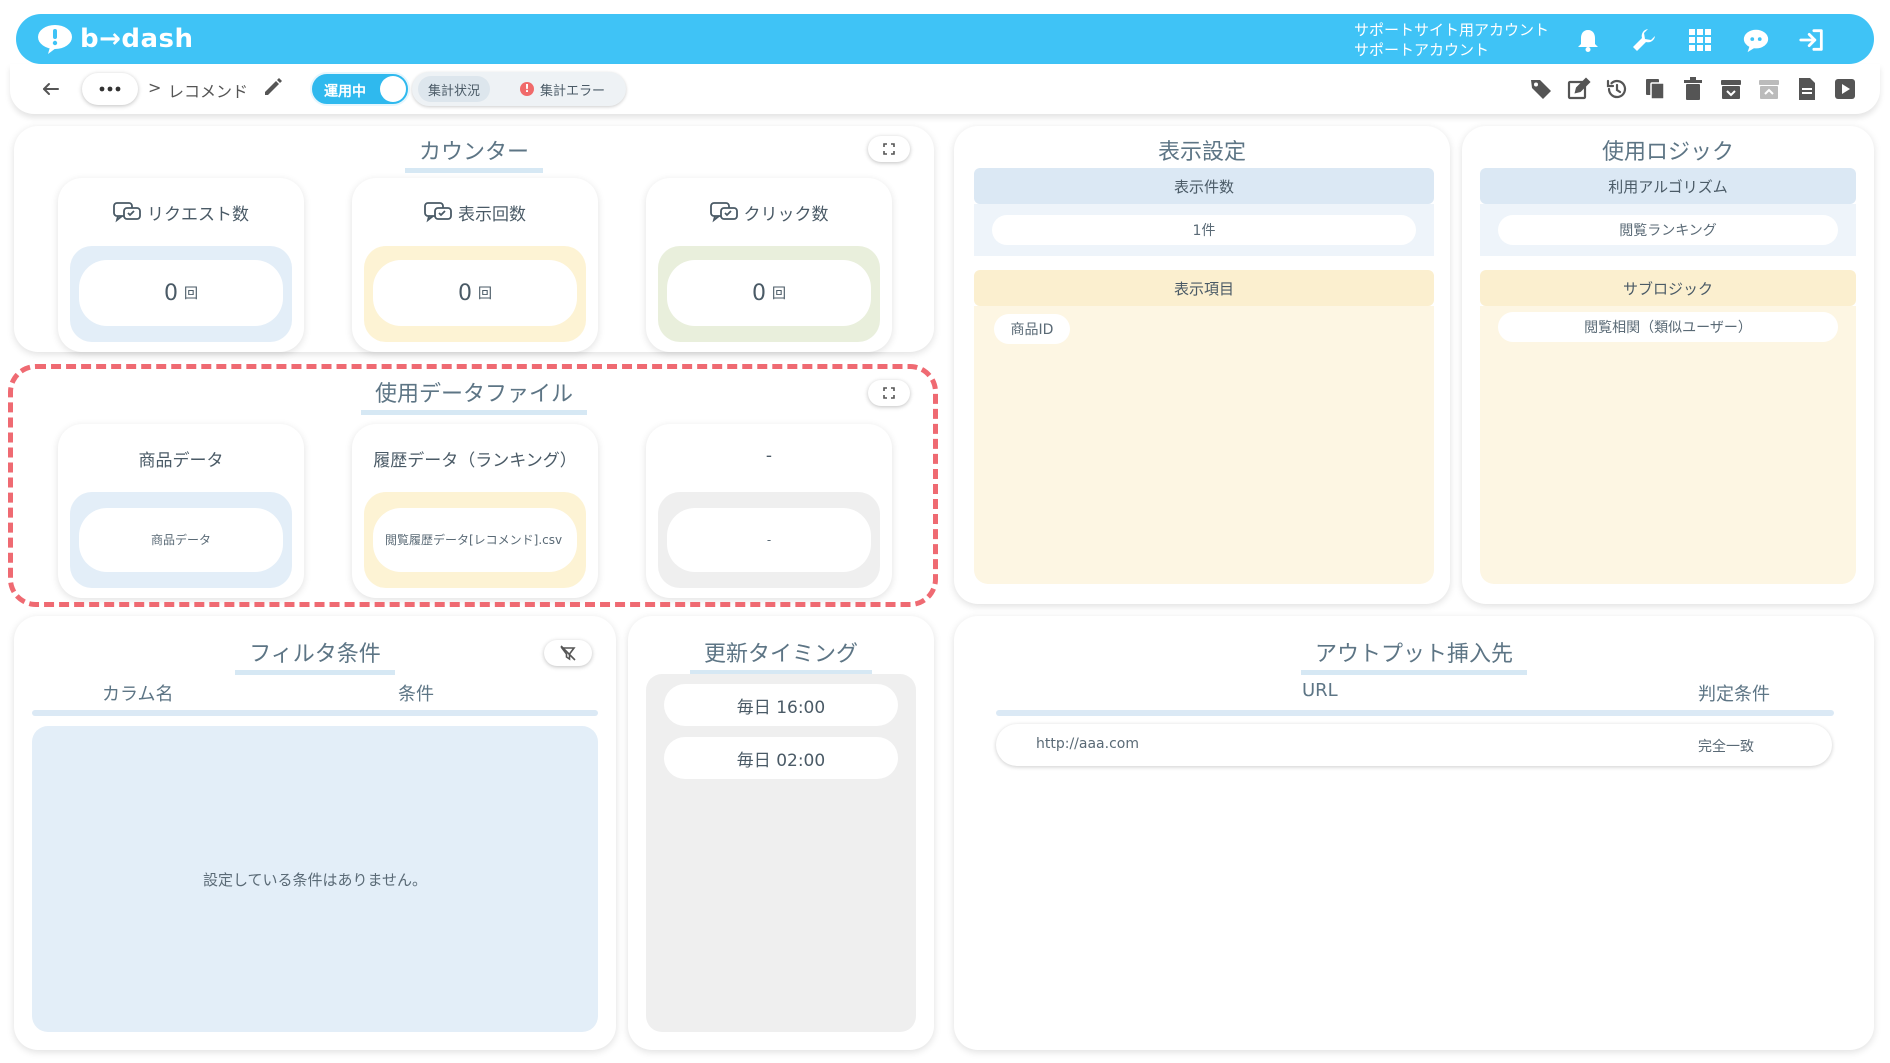 The width and height of the screenshot is (1890, 1063). Describe the element at coordinates (1644, 40) in the screenshot. I see `wrench-icon` at that location.